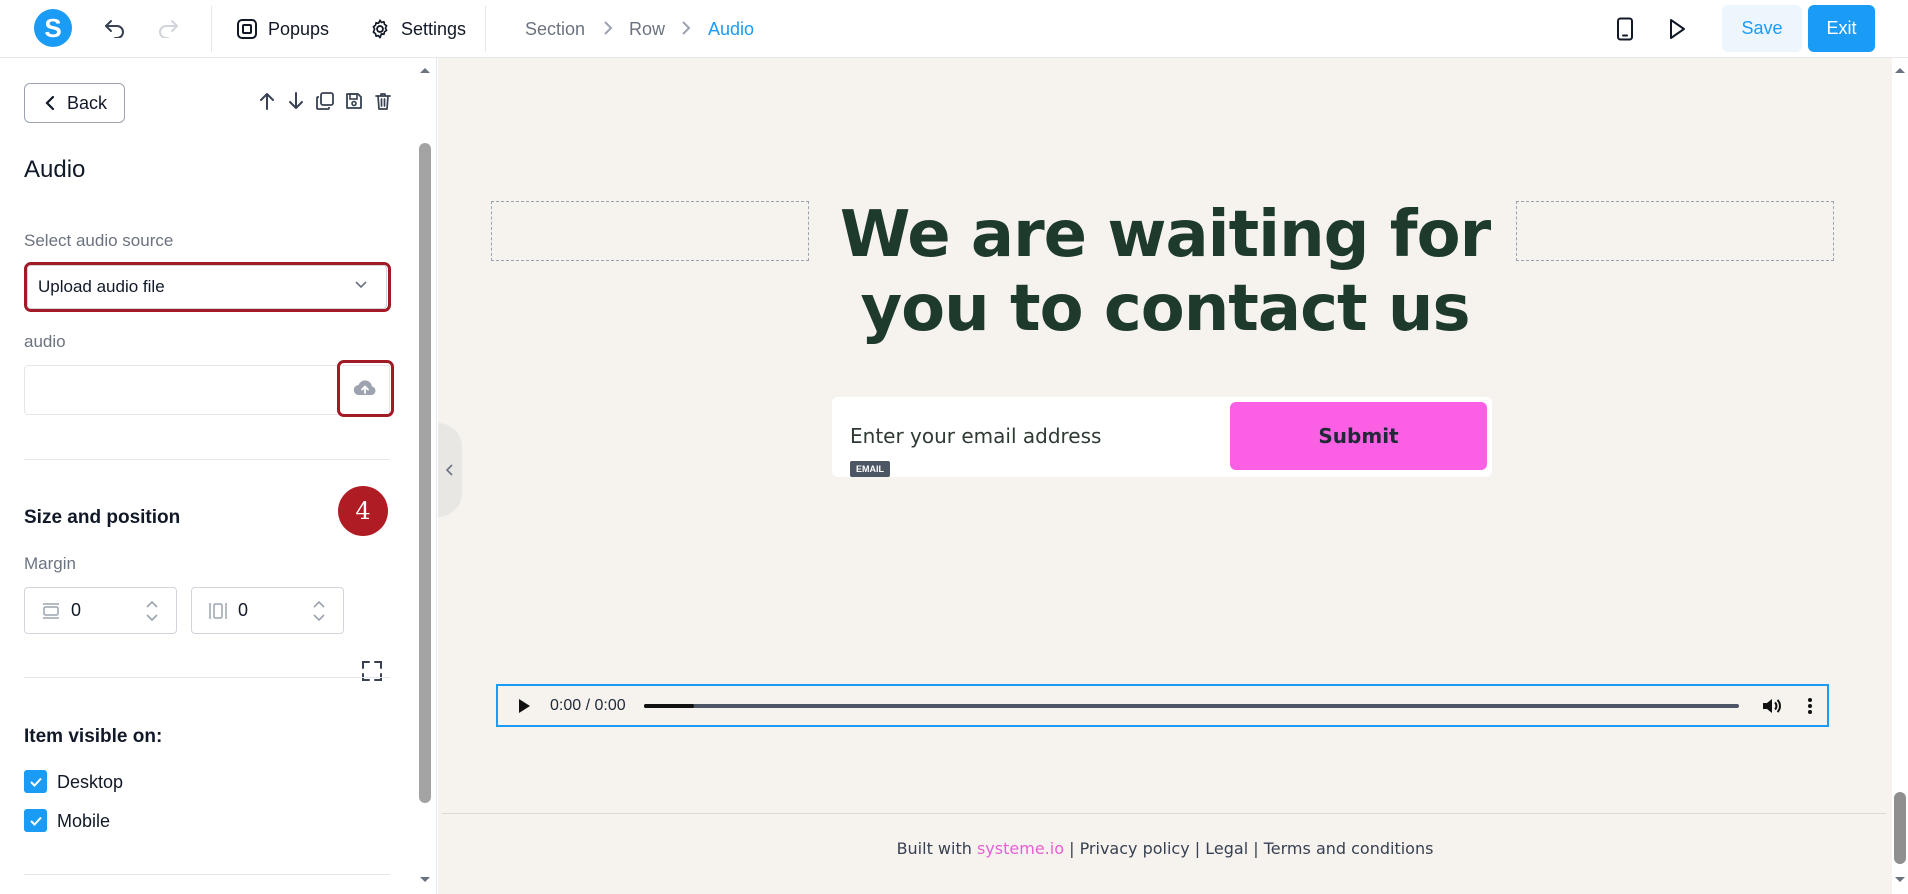  What do you see at coordinates (1165, 235) in the screenshot?
I see `headline-line-1: We are waiting for` at bounding box center [1165, 235].